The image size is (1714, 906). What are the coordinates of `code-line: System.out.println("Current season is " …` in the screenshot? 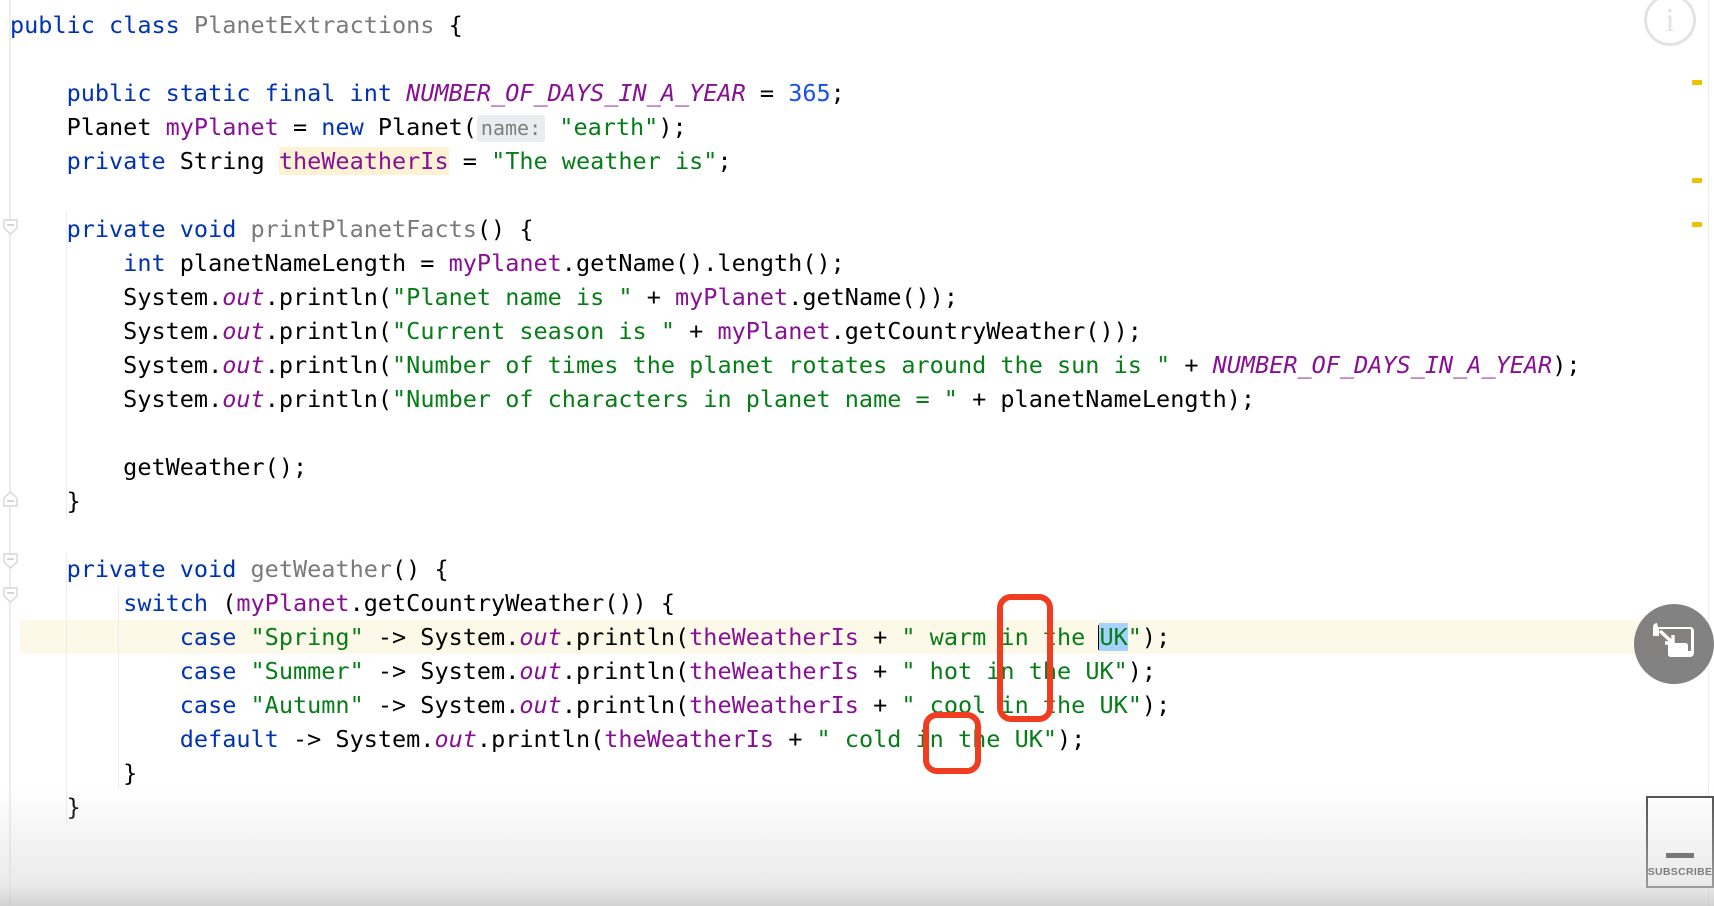 It's located at (860, 331).